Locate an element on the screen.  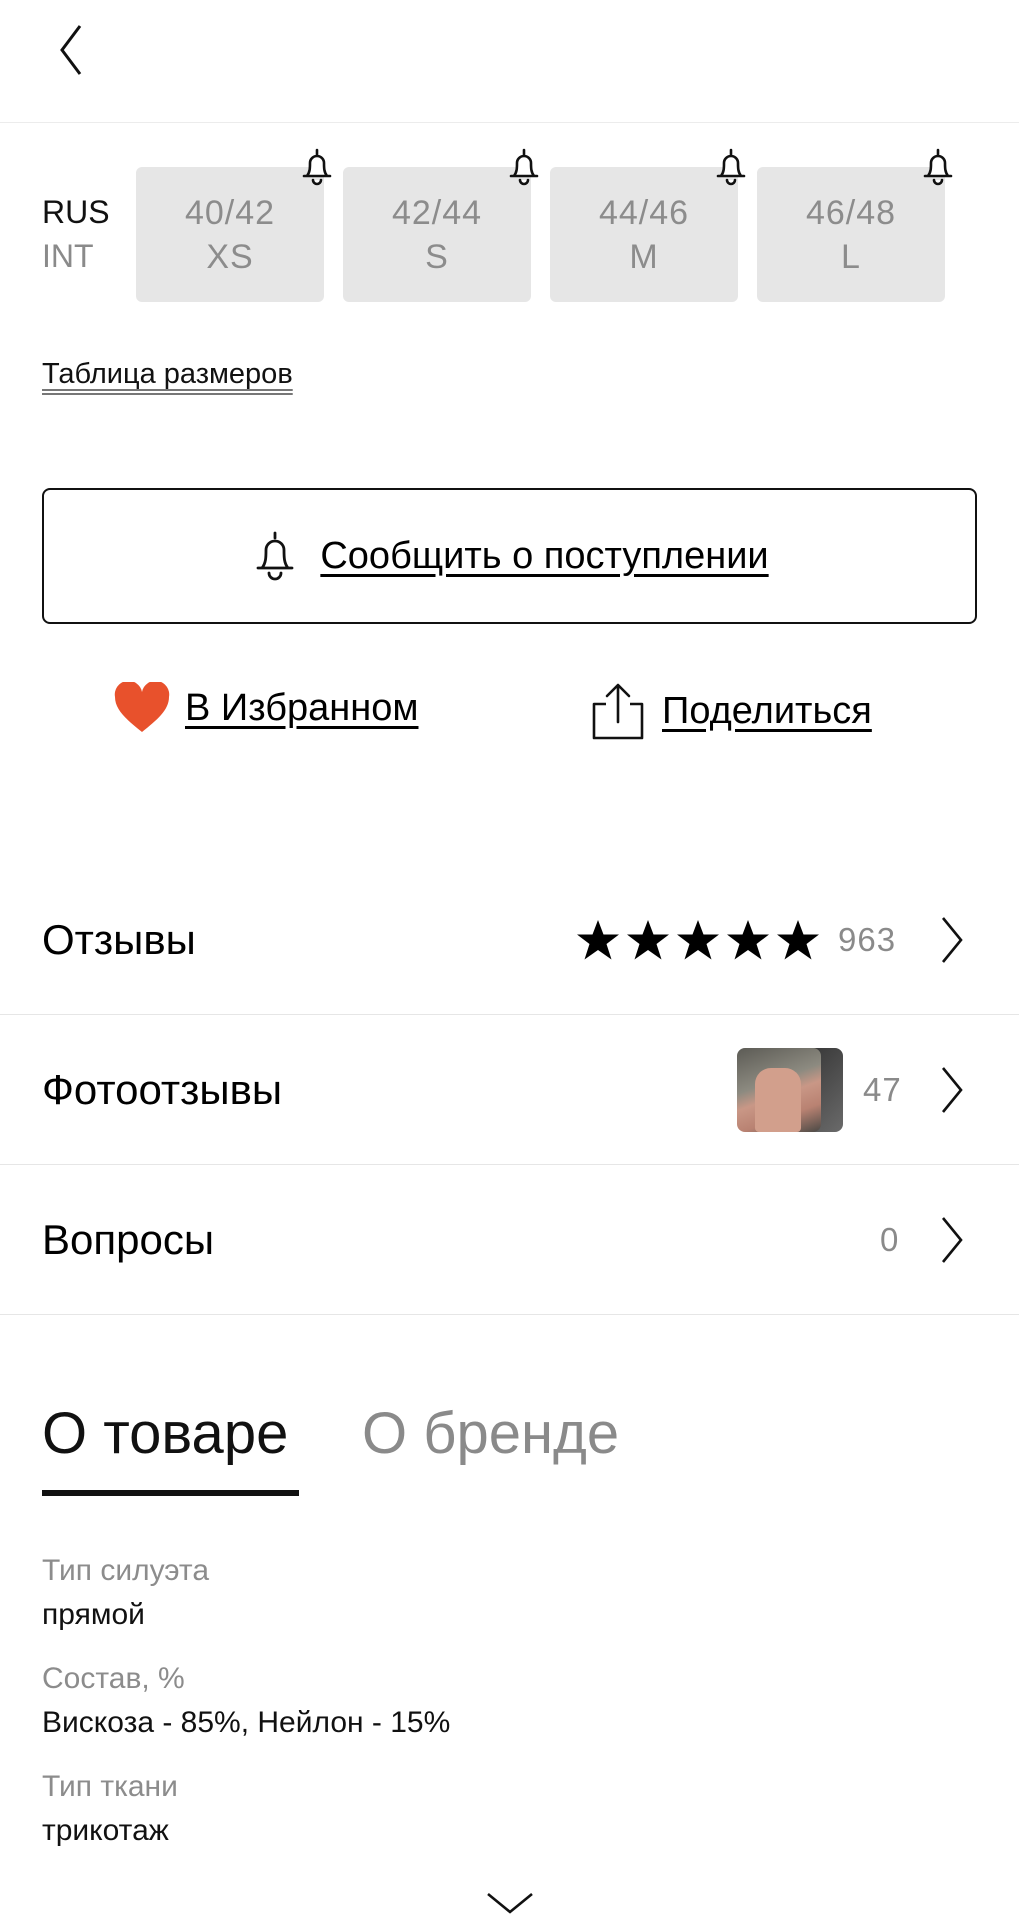
size-option-xs: 40/42 XS is located at coordinates (230, 234).